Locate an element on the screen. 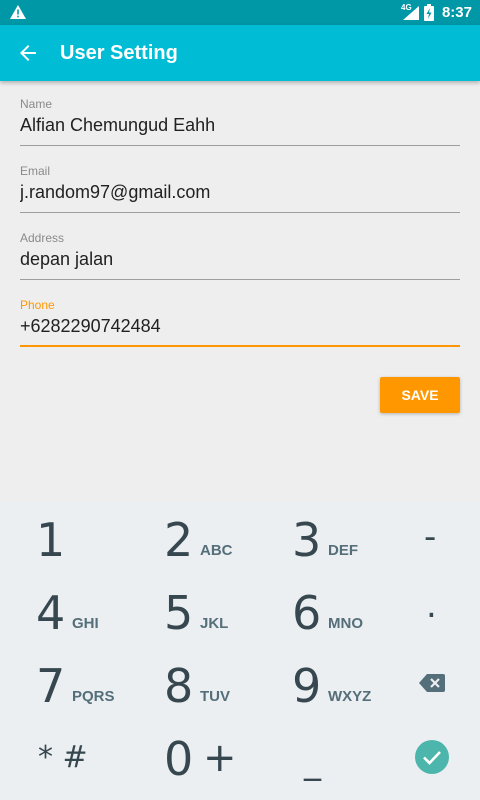  phone-field: Phone +6282290742484 is located at coordinates (240, 322).